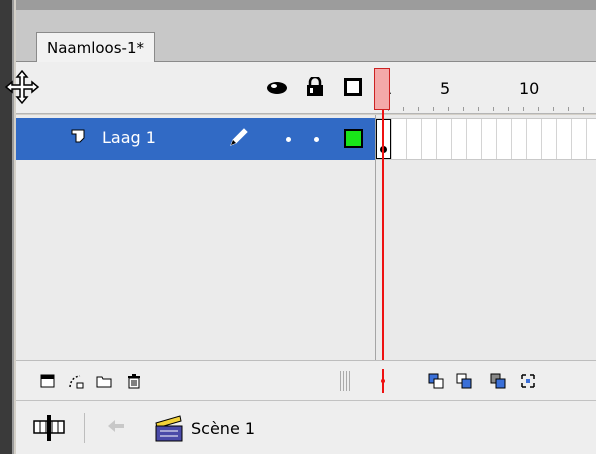 The image size is (596, 454). Describe the element at coordinates (195, 139) in the screenshot. I see `layer-row: Laag 1` at that location.